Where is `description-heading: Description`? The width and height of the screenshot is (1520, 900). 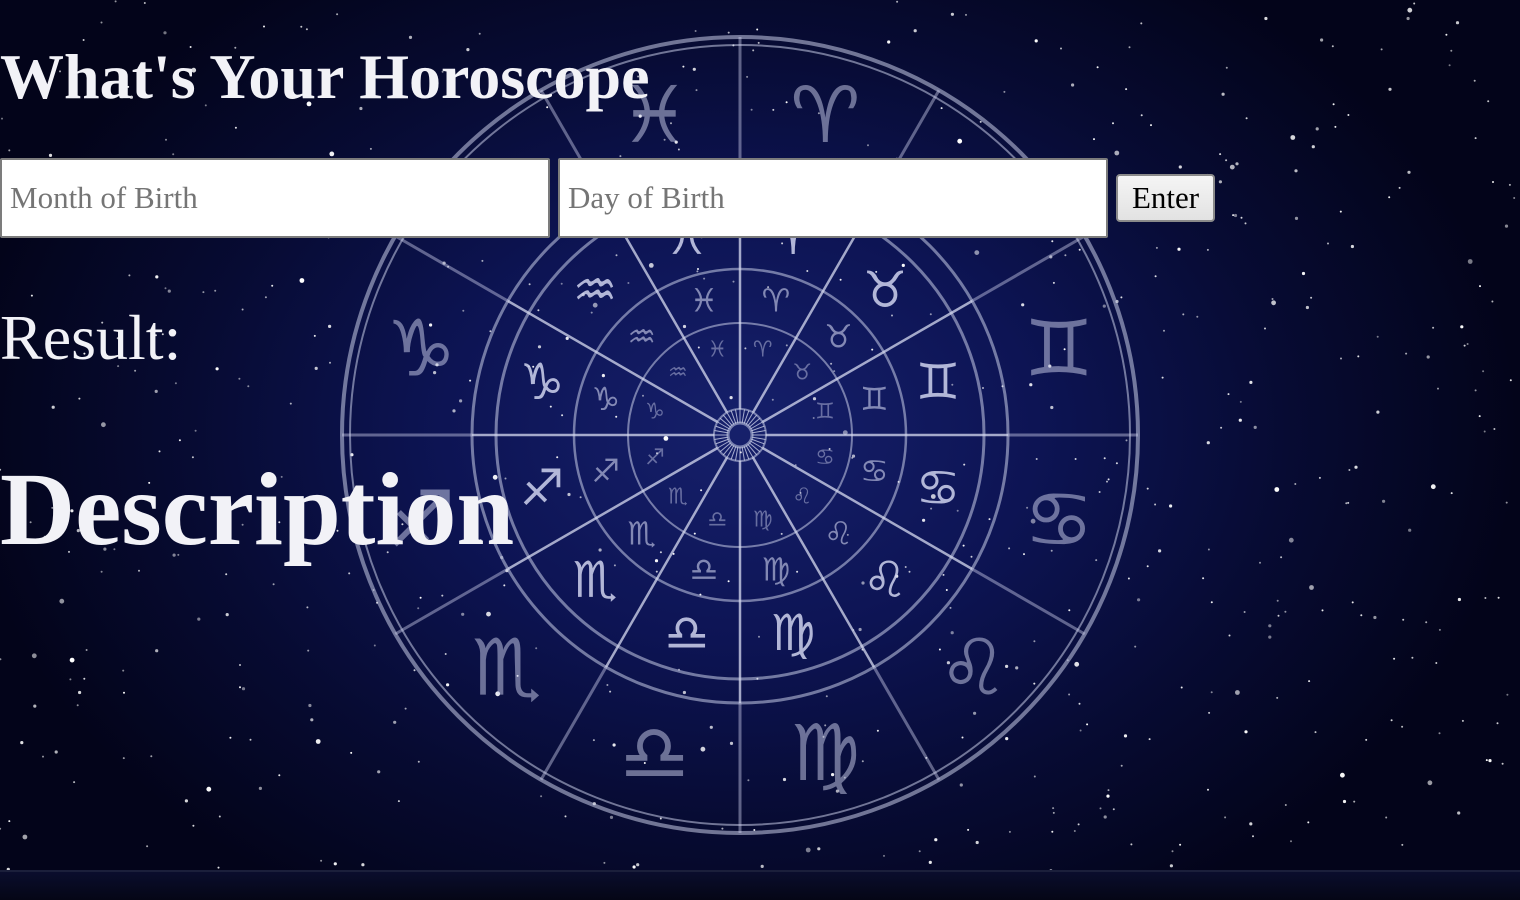
description-heading: Description is located at coordinates (257, 509).